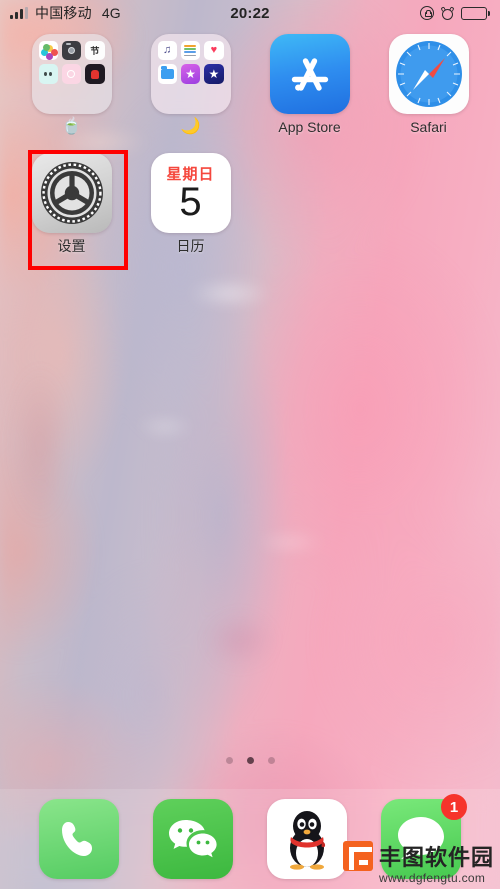  I want to click on watermark-brand: 丰图软件园, so click(436, 857).